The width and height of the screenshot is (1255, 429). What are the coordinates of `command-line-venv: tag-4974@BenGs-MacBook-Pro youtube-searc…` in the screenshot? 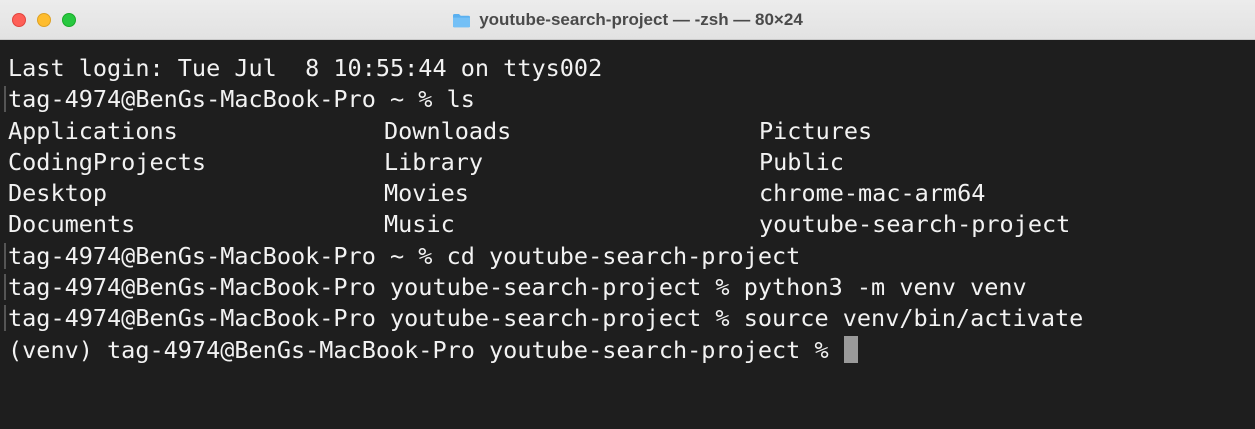 It's located at (629, 287).